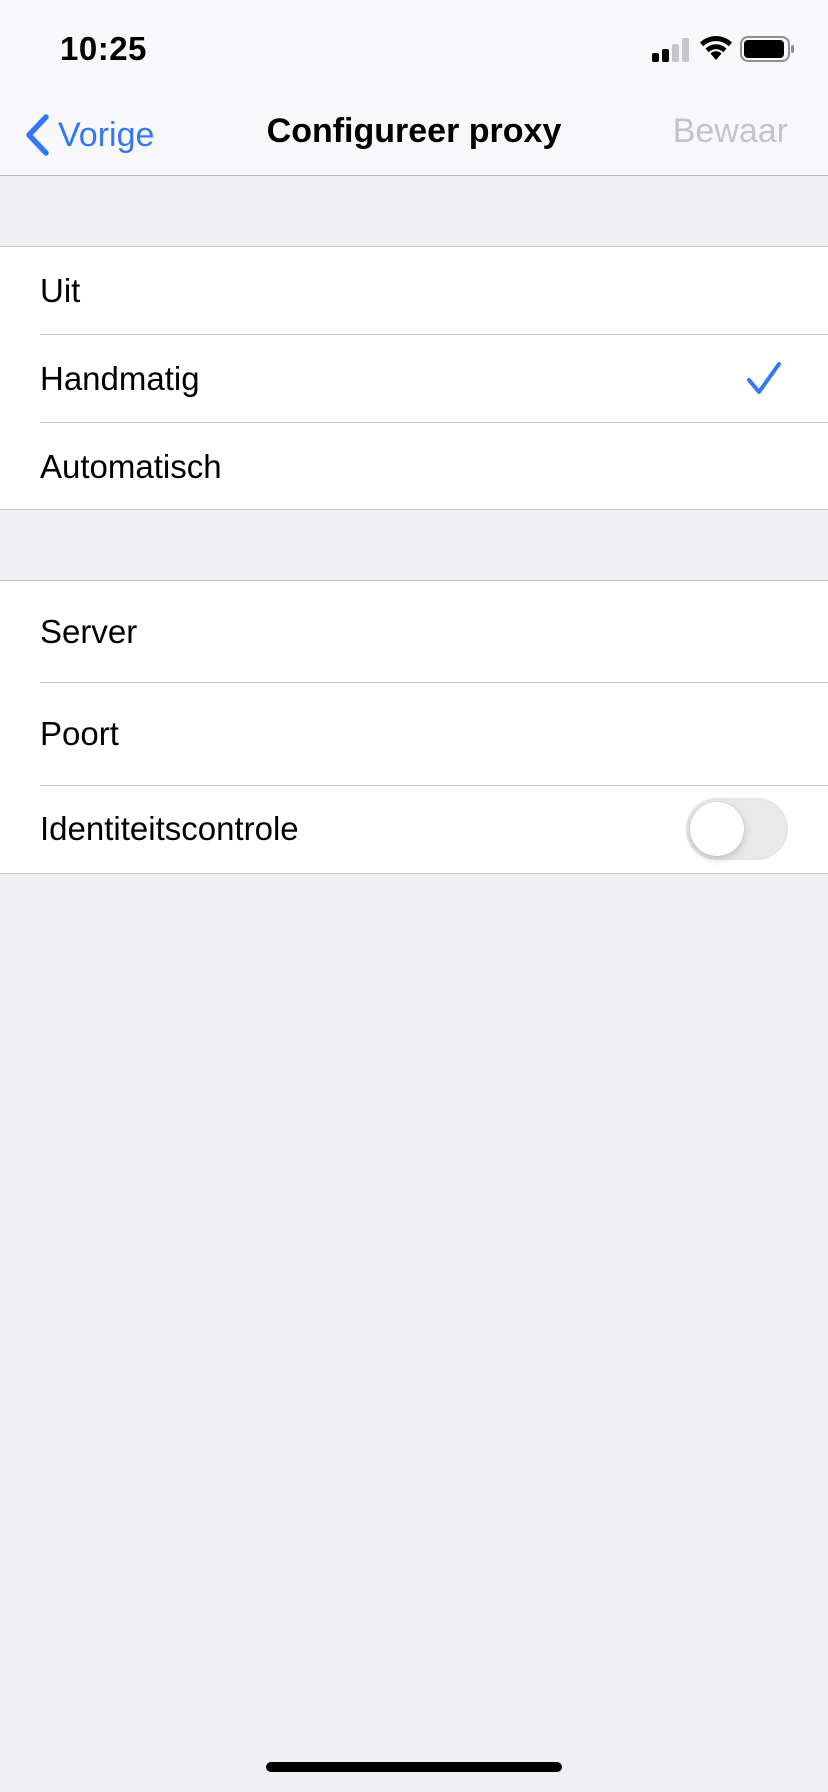  I want to click on port-label: Poort, so click(79, 733).